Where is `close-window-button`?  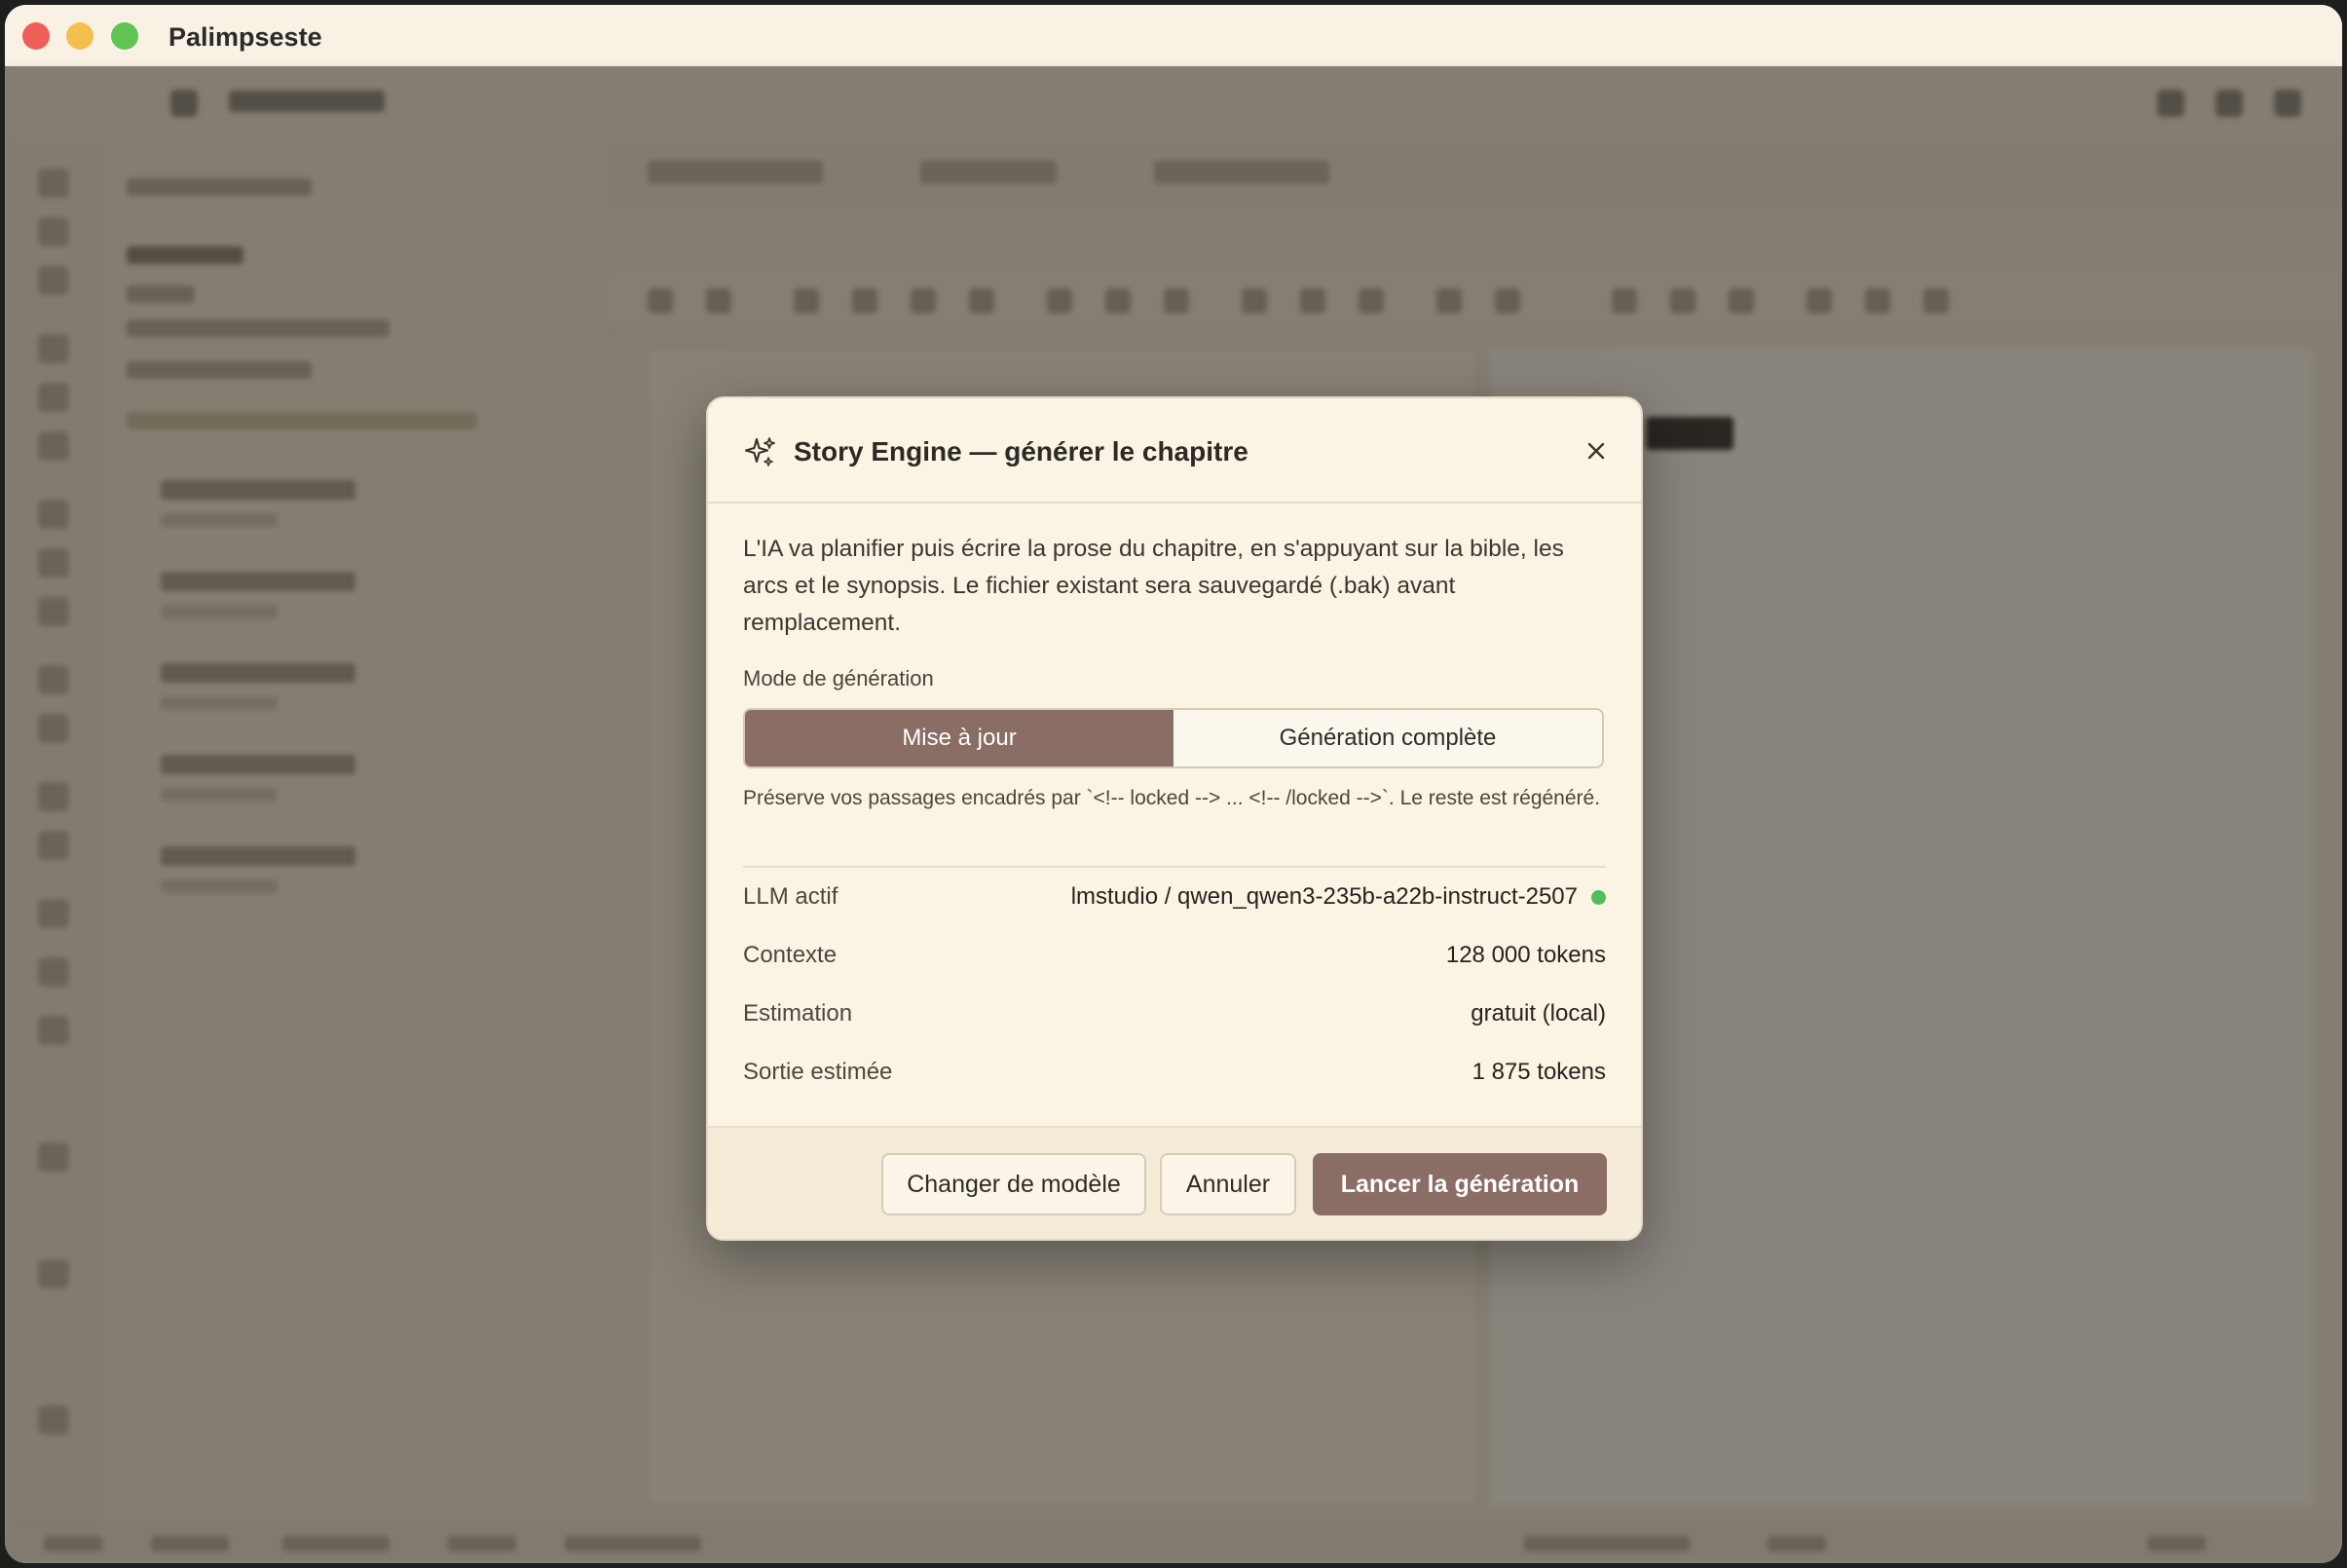 close-window-button is located at coordinates (36, 36).